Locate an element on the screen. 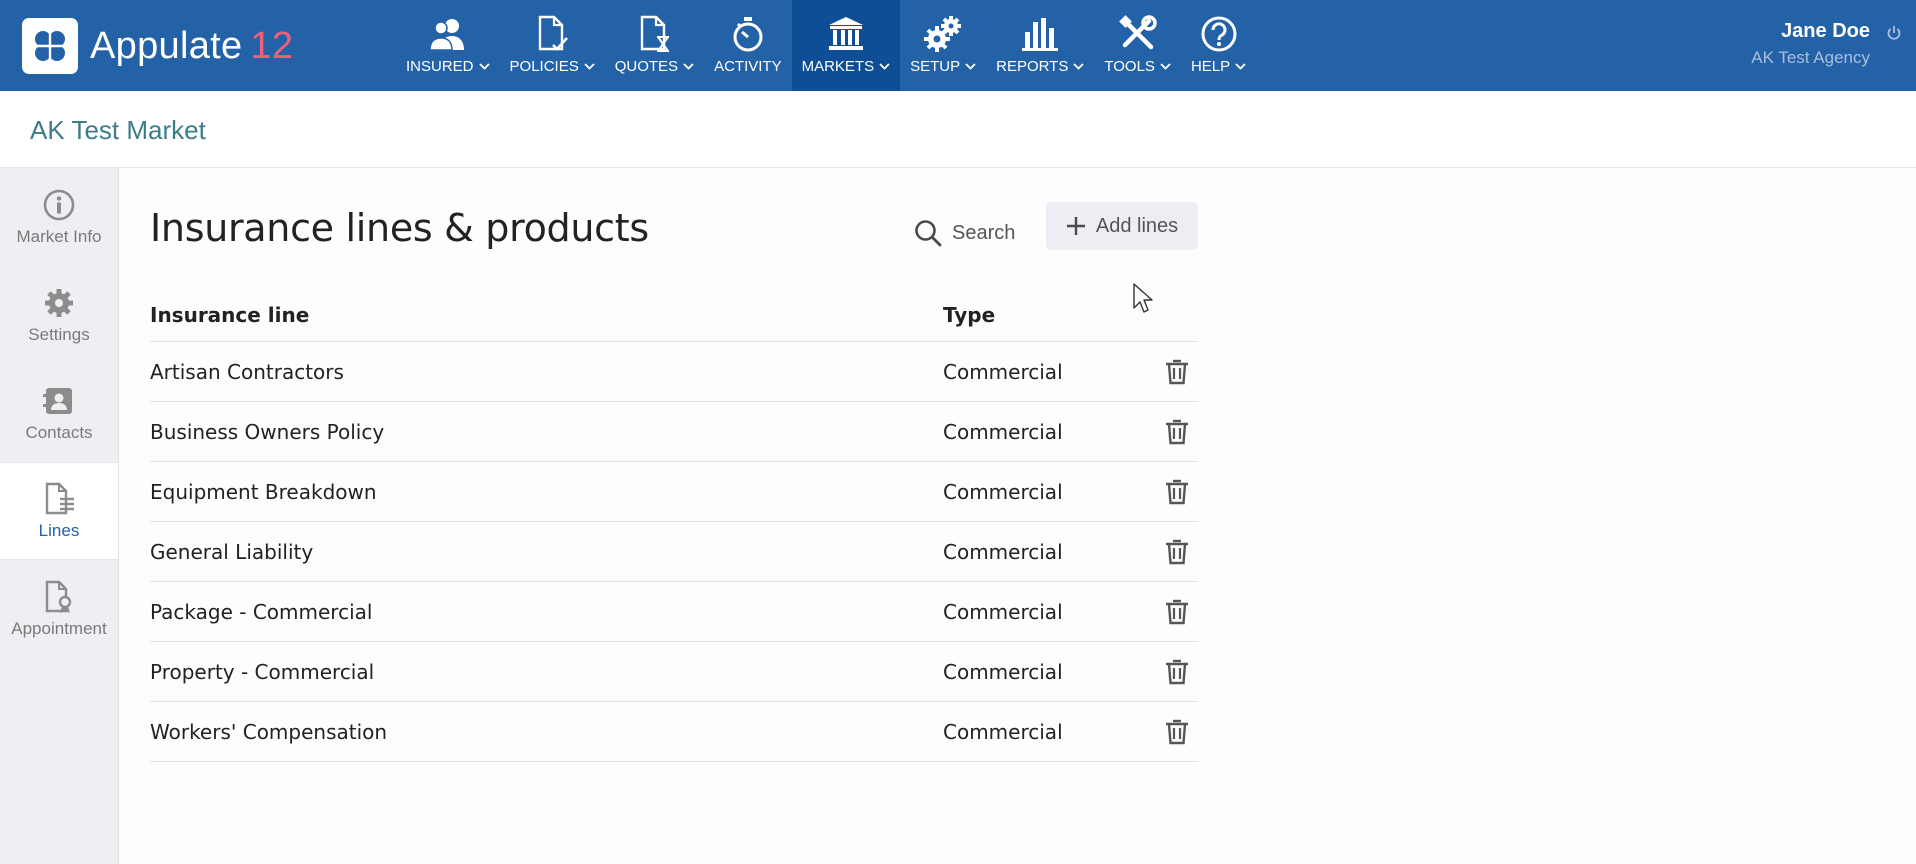 Image resolution: width=1916 pixels, height=864 pixels. gears-icon is located at coordinates (943, 34).